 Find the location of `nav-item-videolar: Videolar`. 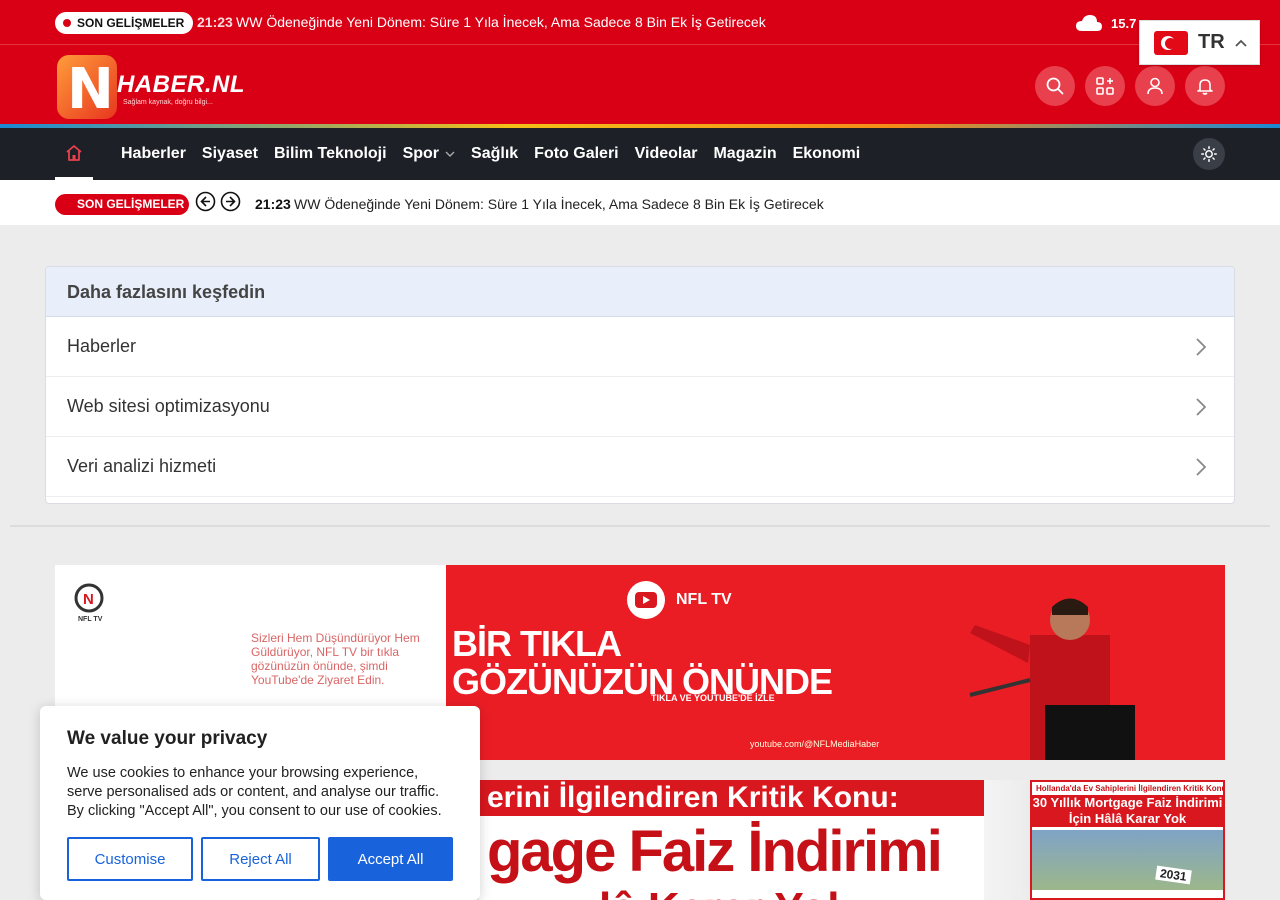

nav-item-videolar: Videolar is located at coordinates (666, 154).